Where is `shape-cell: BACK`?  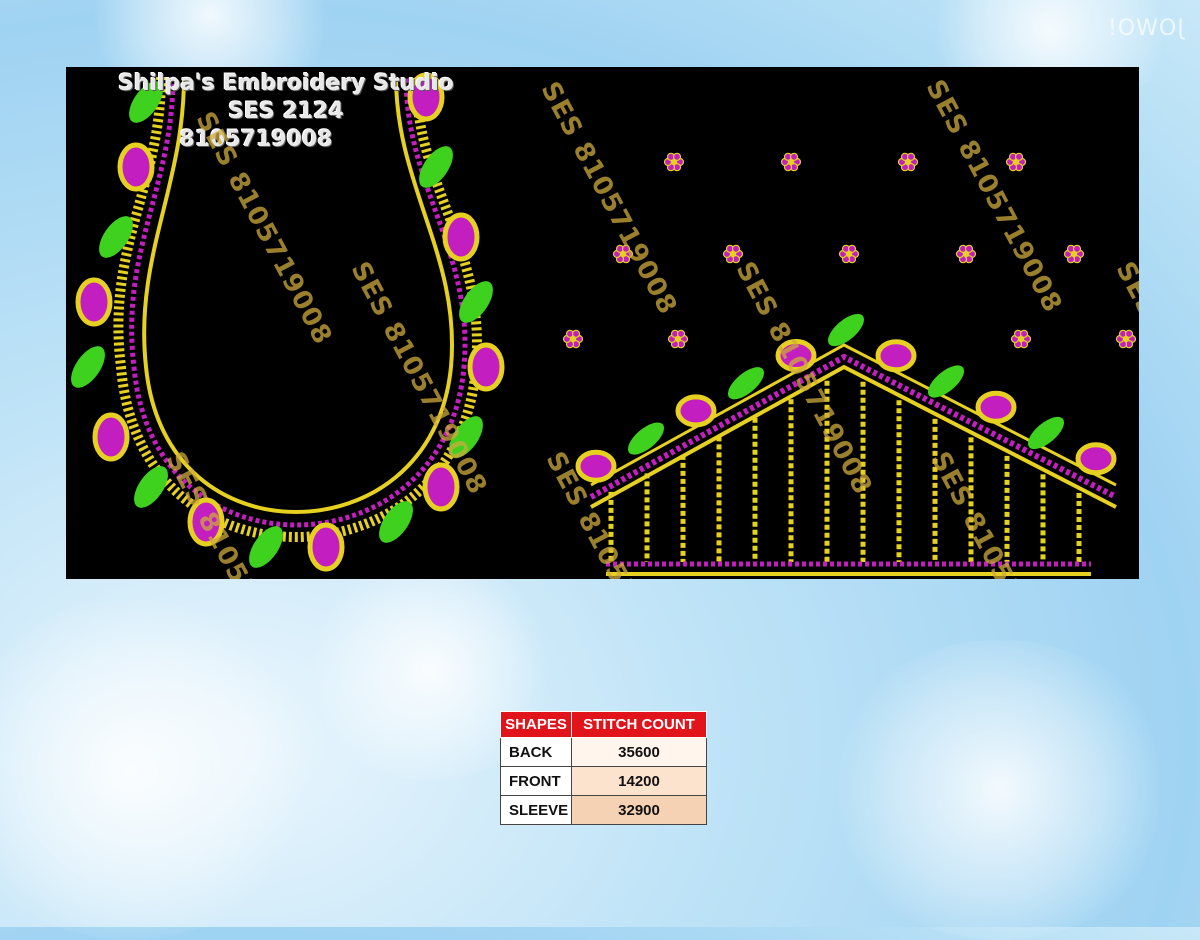
shape-cell: BACK is located at coordinates (536, 752).